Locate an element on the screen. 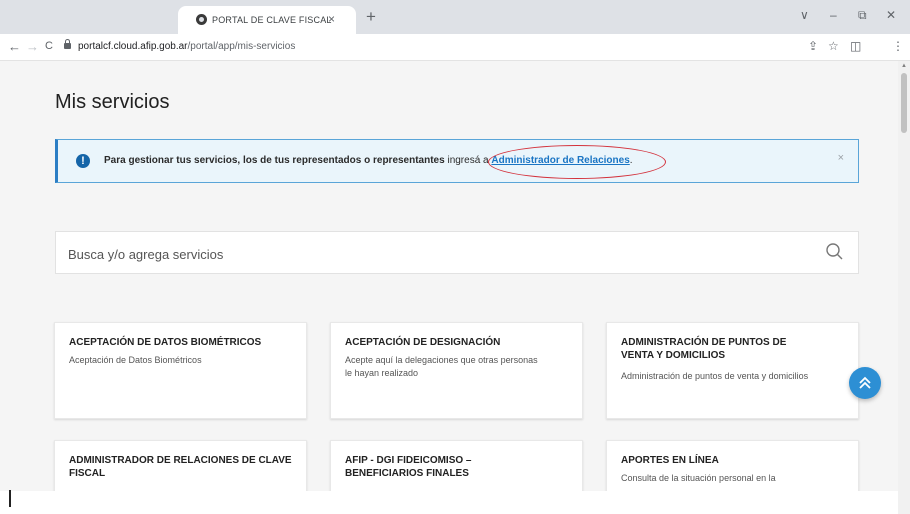 The width and height of the screenshot is (910, 514). tab-title: PORTAL DE CLAVE FISCAL is located at coordinates (272, 20).